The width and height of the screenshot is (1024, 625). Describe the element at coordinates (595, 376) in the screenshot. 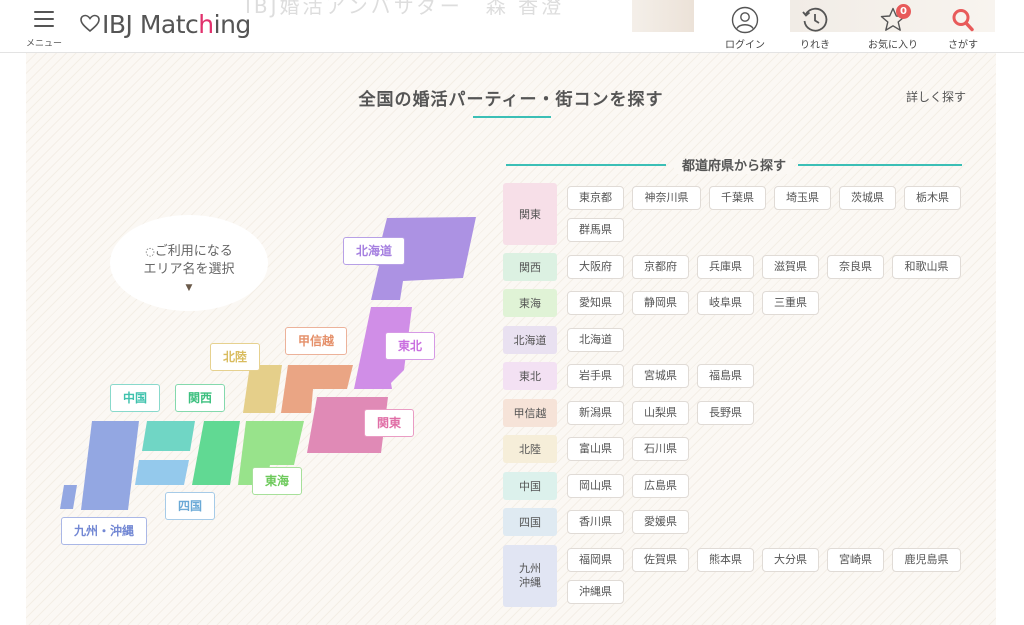

I see `pref-chip: 岩手県` at that location.